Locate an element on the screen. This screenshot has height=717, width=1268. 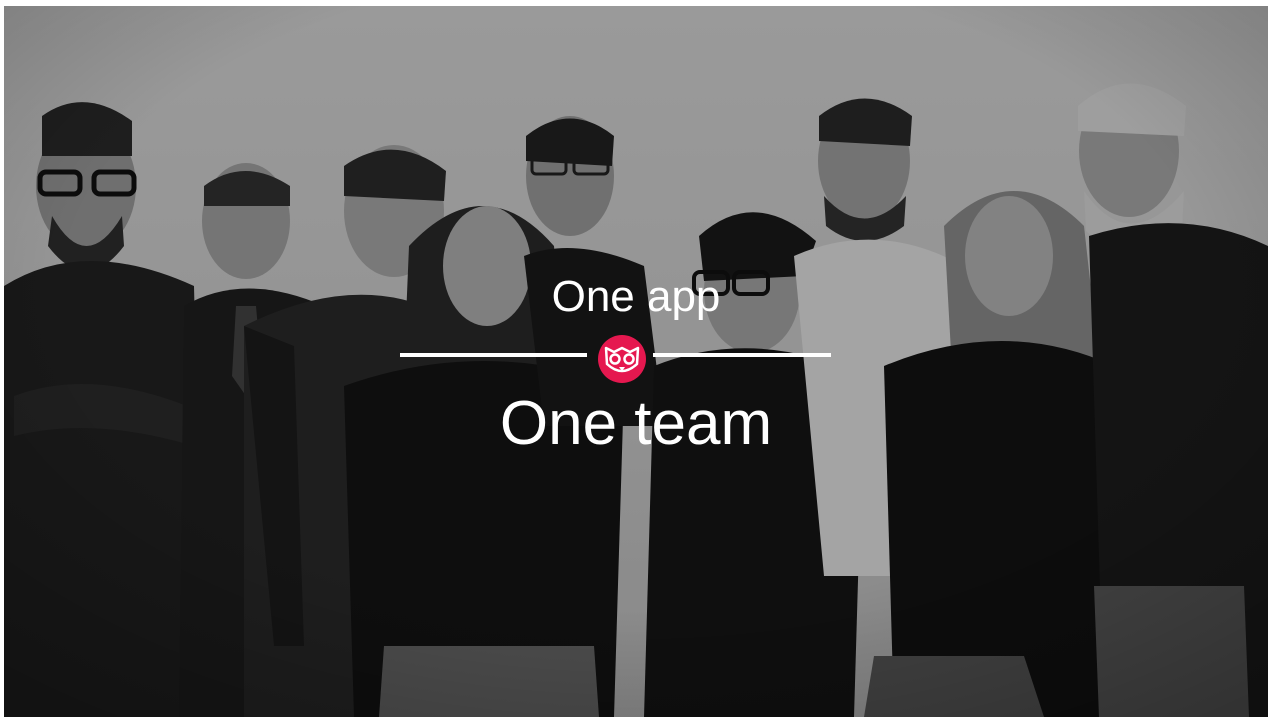
owl-logo-icon is located at coordinates (622, 359).